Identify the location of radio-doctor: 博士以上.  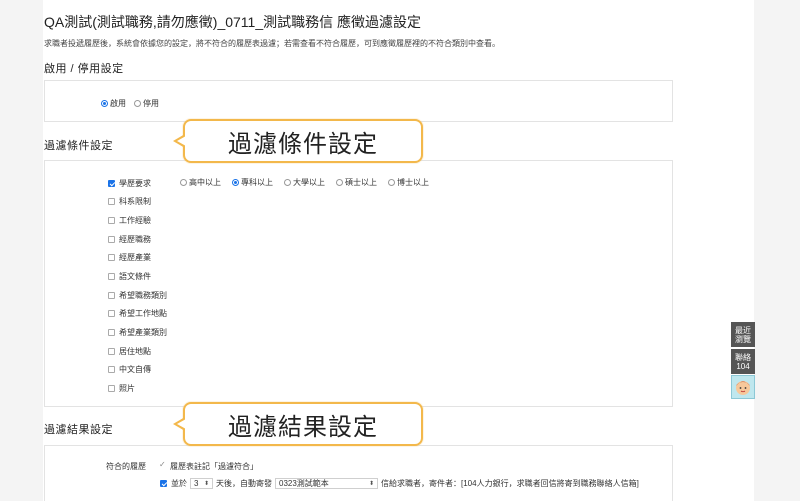
(408, 182).